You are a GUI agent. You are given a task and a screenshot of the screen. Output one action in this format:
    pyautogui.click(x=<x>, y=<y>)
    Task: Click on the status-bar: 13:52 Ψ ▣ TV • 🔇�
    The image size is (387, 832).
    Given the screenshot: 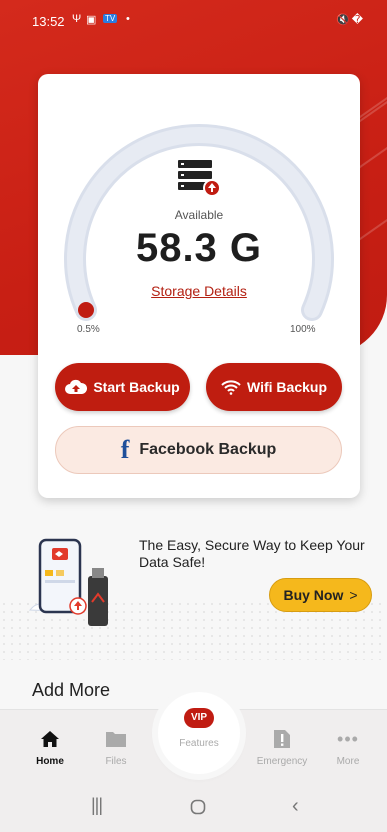 What is the action you would take?
    pyautogui.click(x=193, y=20)
    